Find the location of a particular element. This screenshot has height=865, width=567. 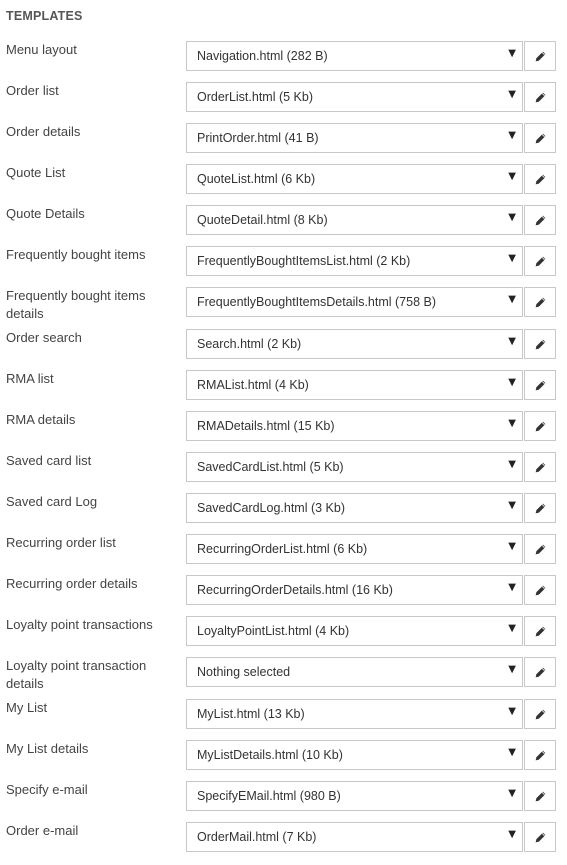

row-label: Specify e-mail is located at coordinates (47, 789).